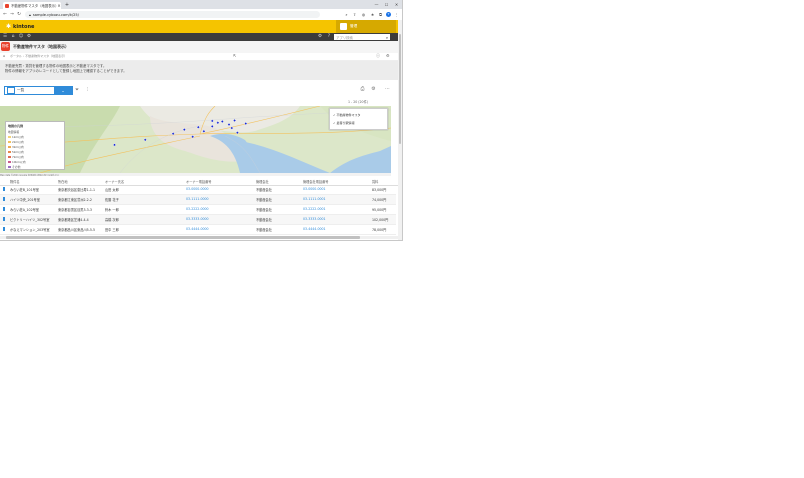 The image size is (804, 478). Describe the element at coordinates (329, 37) in the screenshot. I see `help-icon: ?` at that location.